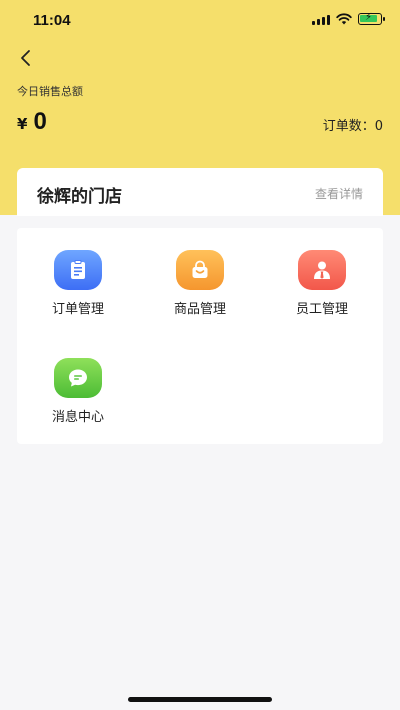 This screenshot has height=710, width=400. I want to click on menu-label-message-center: 消息中心, so click(77, 417).